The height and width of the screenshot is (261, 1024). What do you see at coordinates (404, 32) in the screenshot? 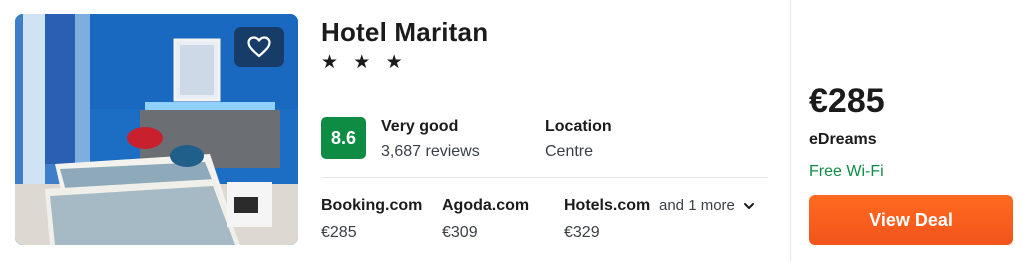
I see `hotel-name: Hotel Maritan` at bounding box center [404, 32].